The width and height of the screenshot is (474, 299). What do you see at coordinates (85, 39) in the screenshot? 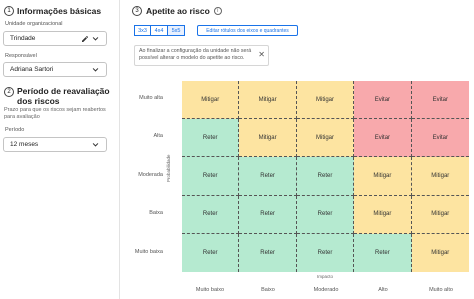
I see `edit-pencil-icon` at bounding box center [85, 39].